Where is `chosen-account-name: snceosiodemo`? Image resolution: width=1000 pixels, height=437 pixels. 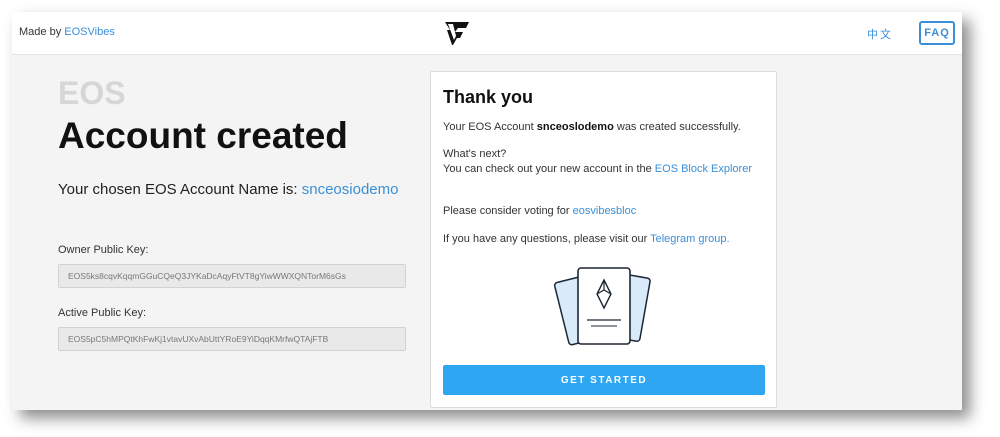 chosen-account-name: snceosiodemo is located at coordinates (350, 189).